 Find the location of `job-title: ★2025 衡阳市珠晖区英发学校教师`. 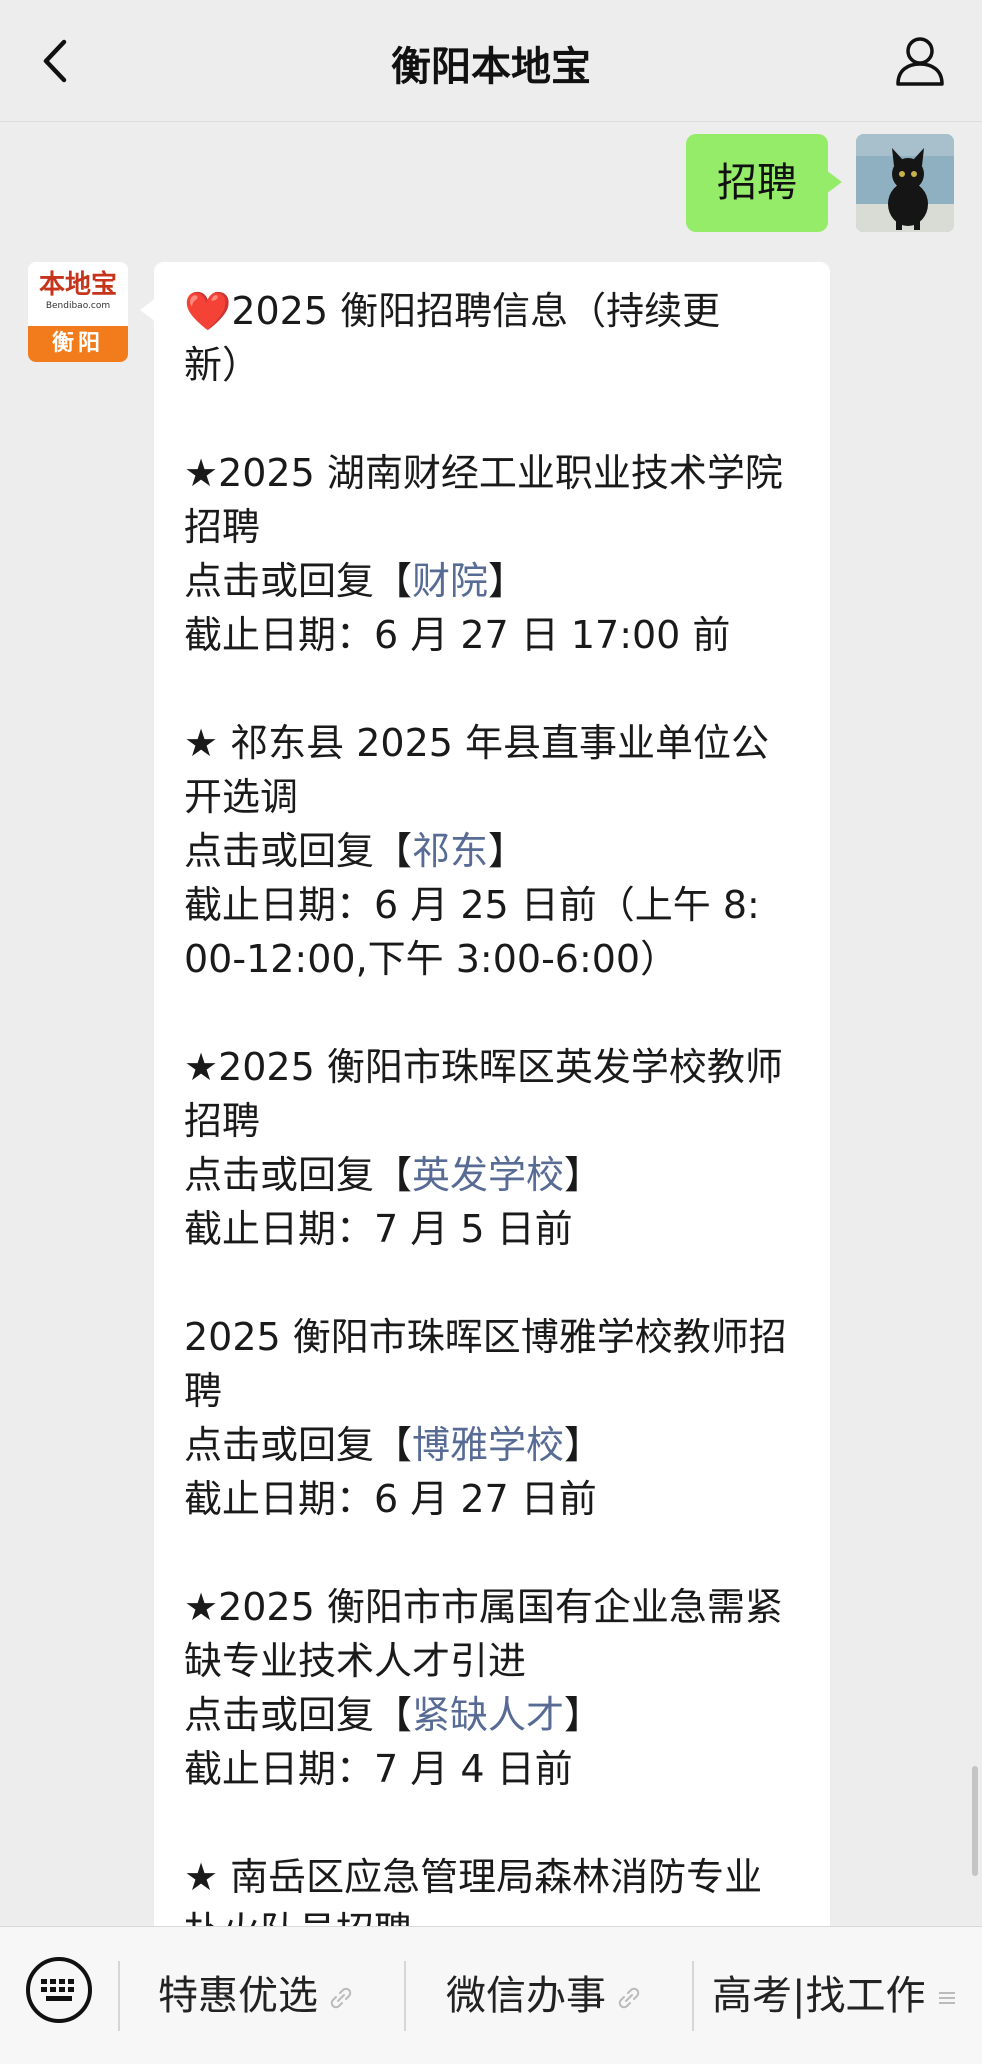

job-title: ★2025 衡阳市珠晖区英发学校教师 is located at coordinates (483, 1067).